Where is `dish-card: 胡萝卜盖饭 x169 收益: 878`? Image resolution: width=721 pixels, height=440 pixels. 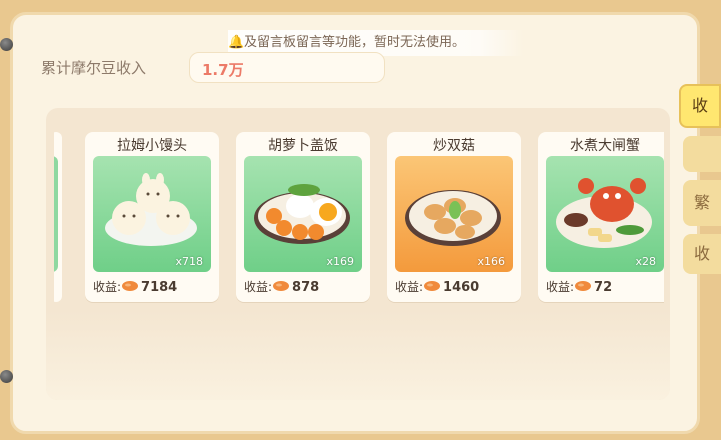 dish-card: 胡萝卜盖饭 x169 收益: 878 is located at coordinates (303, 217).